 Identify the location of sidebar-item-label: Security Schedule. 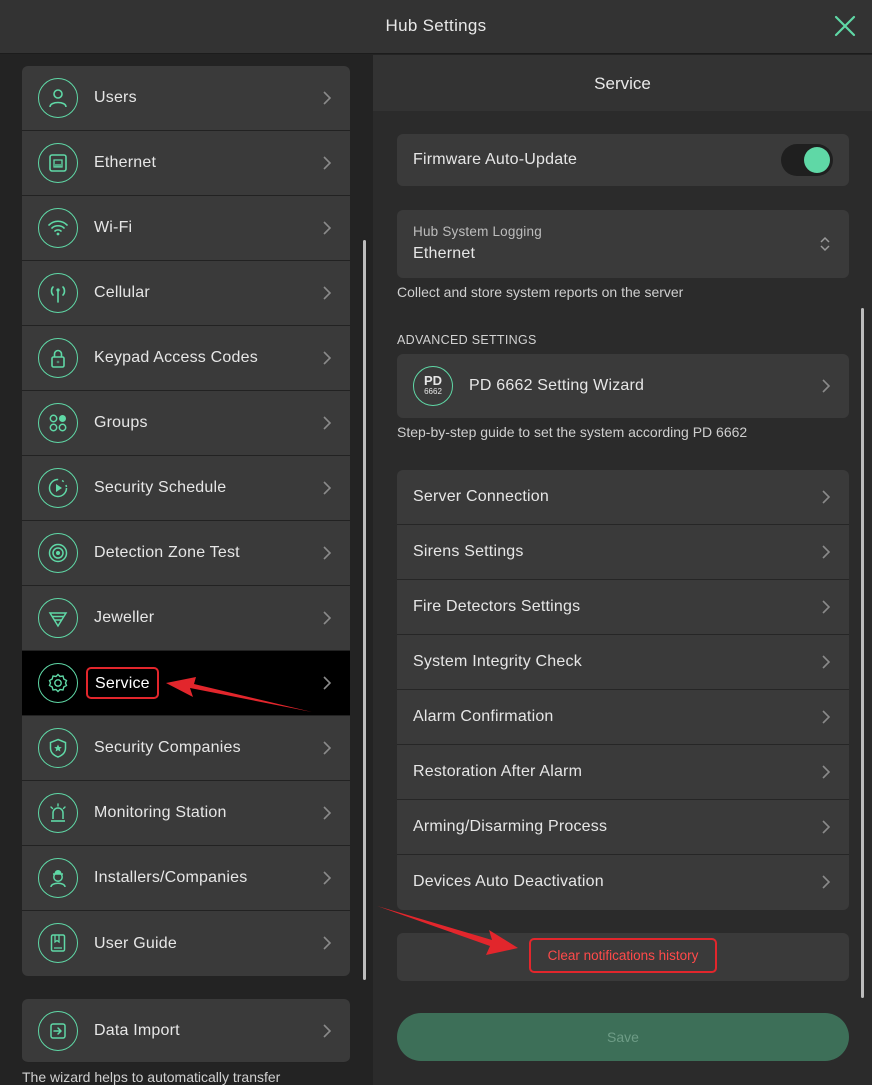
(160, 487).